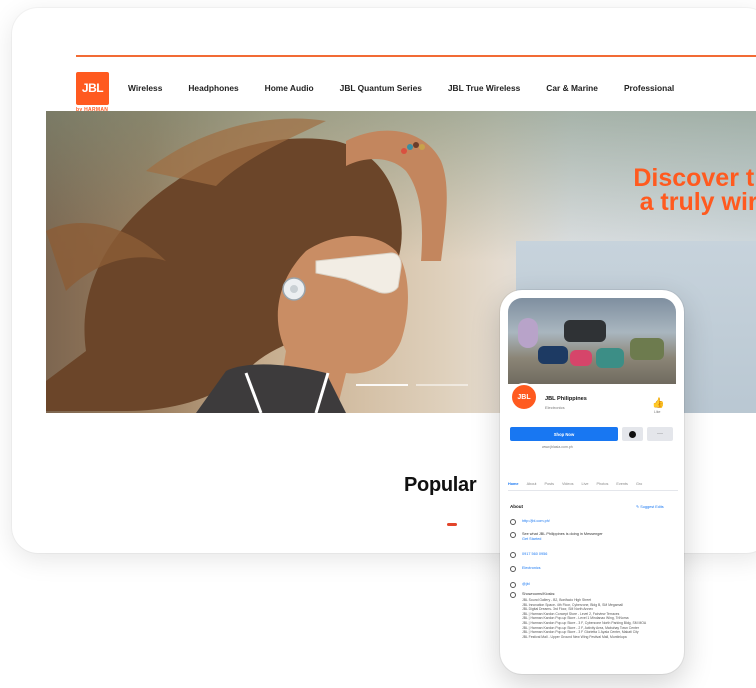 The image size is (756, 688). Describe the element at coordinates (381, 88) in the screenshot. I see `nav-item-quantum-series: JBL Quantum Series` at that location.